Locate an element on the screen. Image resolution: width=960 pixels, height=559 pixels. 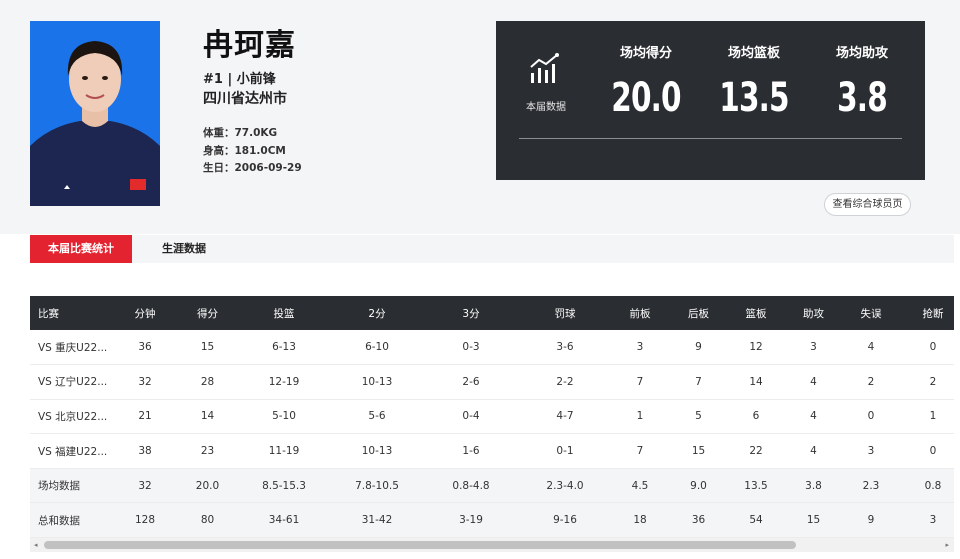
bar-chart-trend-icon is located at coordinates (545, 68).